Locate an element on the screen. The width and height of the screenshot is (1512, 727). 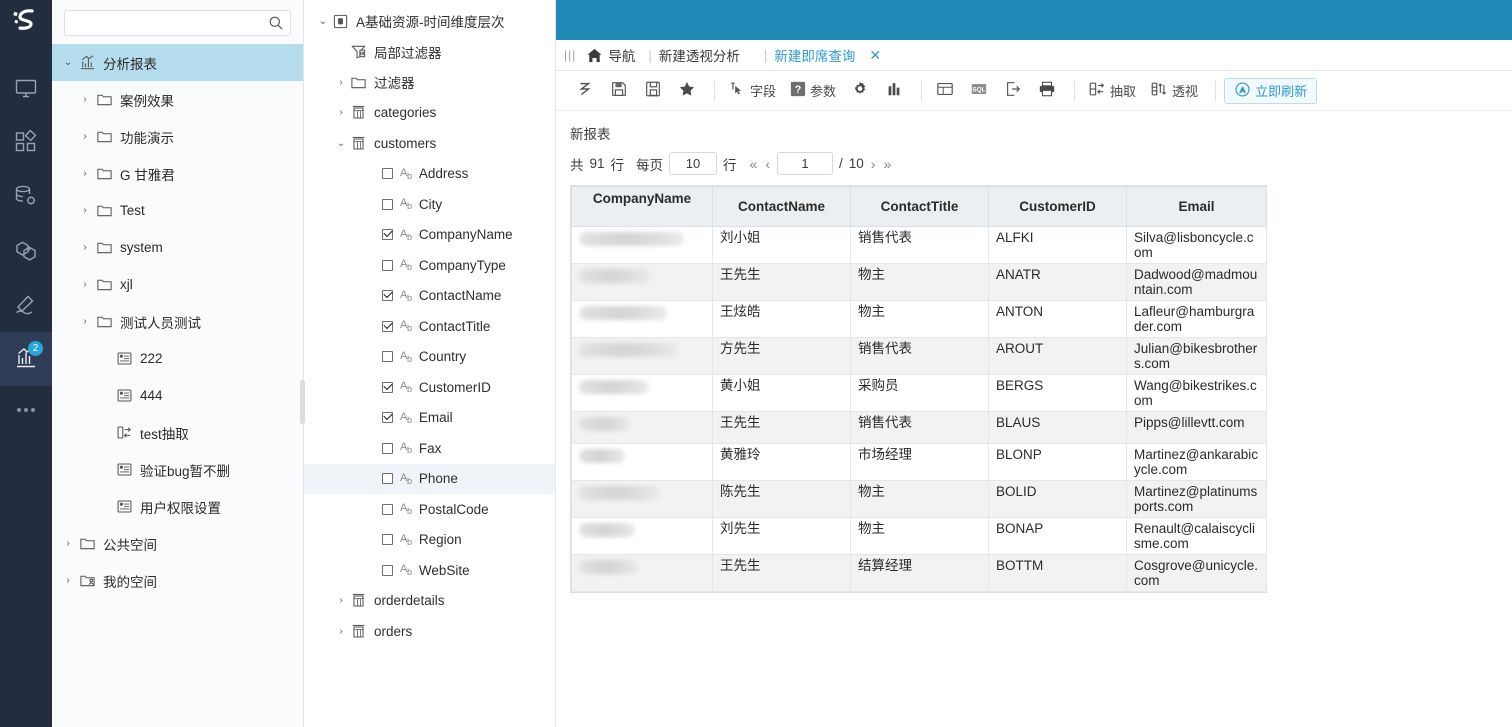
last-page-button: » is located at coordinates (887, 164).